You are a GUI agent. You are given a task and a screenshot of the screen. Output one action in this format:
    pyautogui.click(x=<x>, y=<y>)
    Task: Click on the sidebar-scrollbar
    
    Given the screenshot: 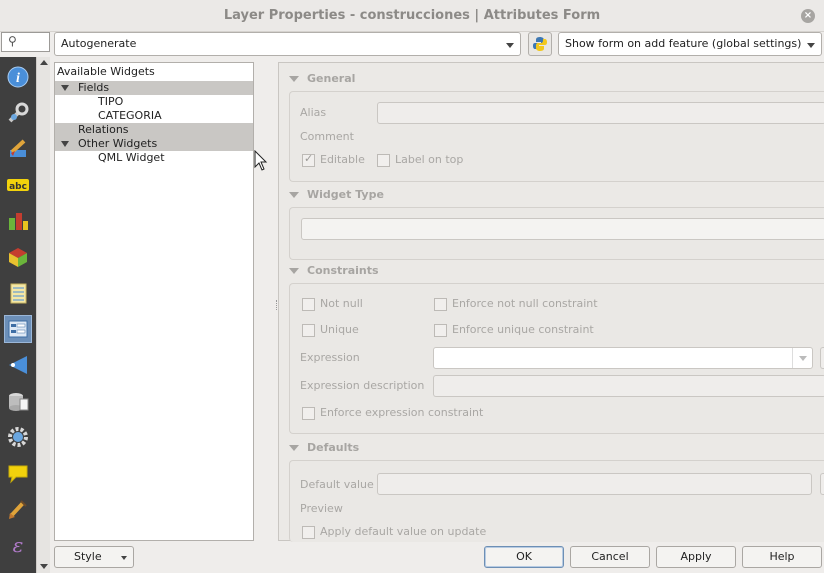 What is the action you would take?
    pyautogui.click(x=43, y=315)
    